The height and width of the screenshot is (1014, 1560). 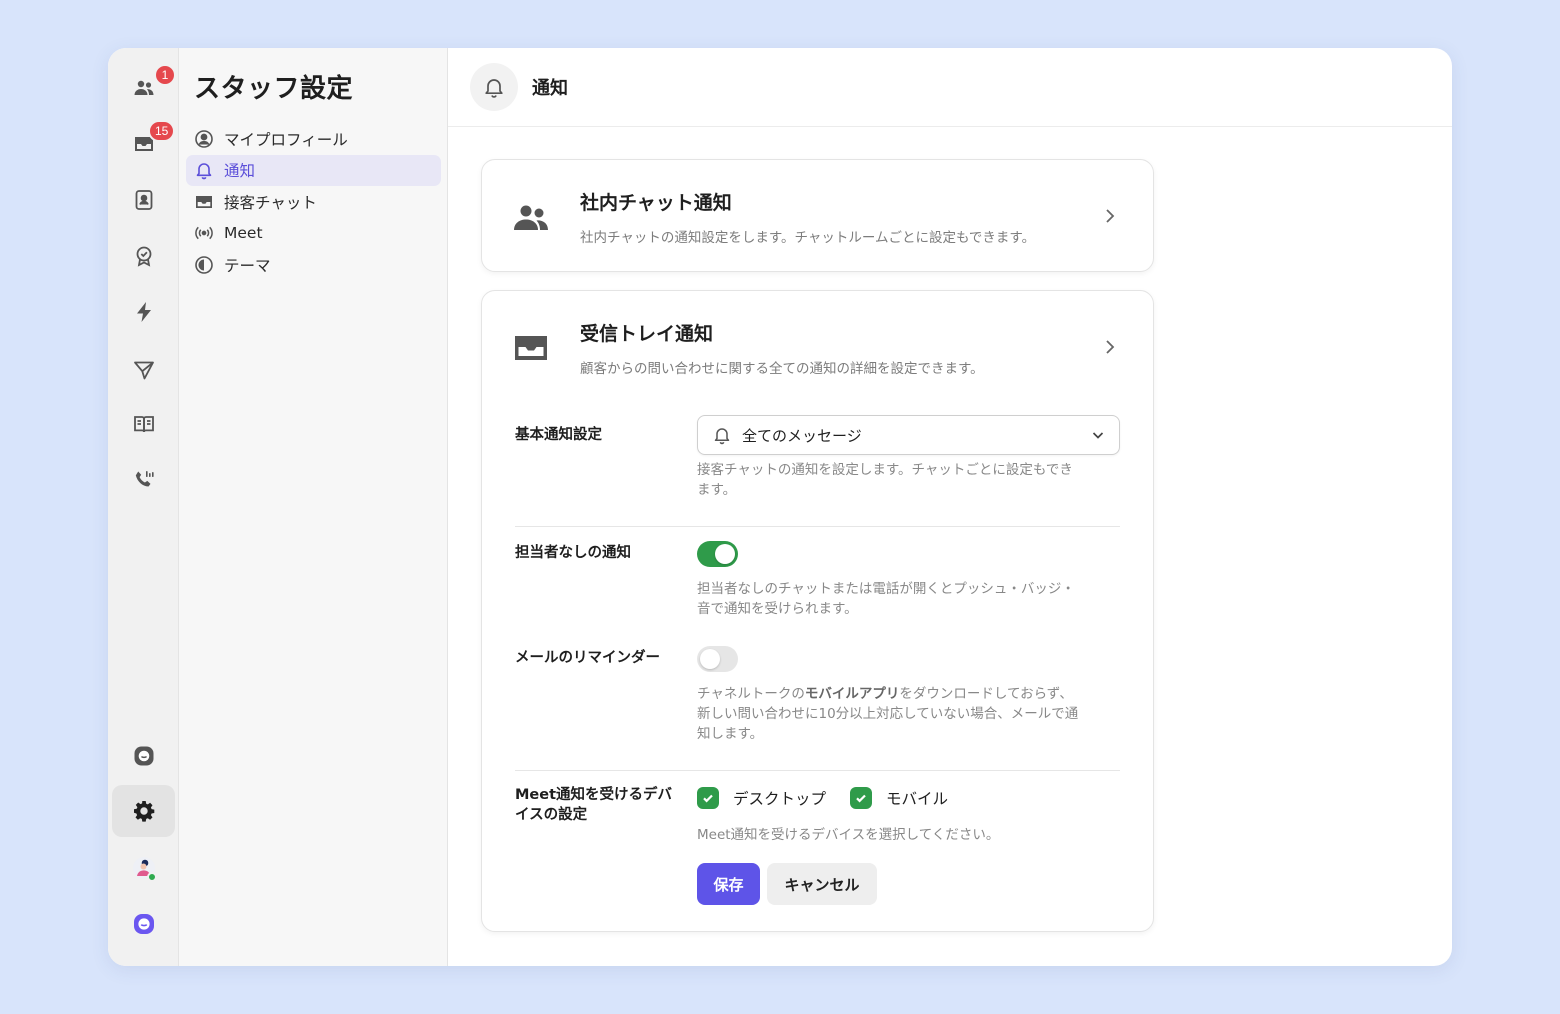 What do you see at coordinates (313, 233) in the screenshot?
I see `sidebar-item-meet: Meet` at bounding box center [313, 233].